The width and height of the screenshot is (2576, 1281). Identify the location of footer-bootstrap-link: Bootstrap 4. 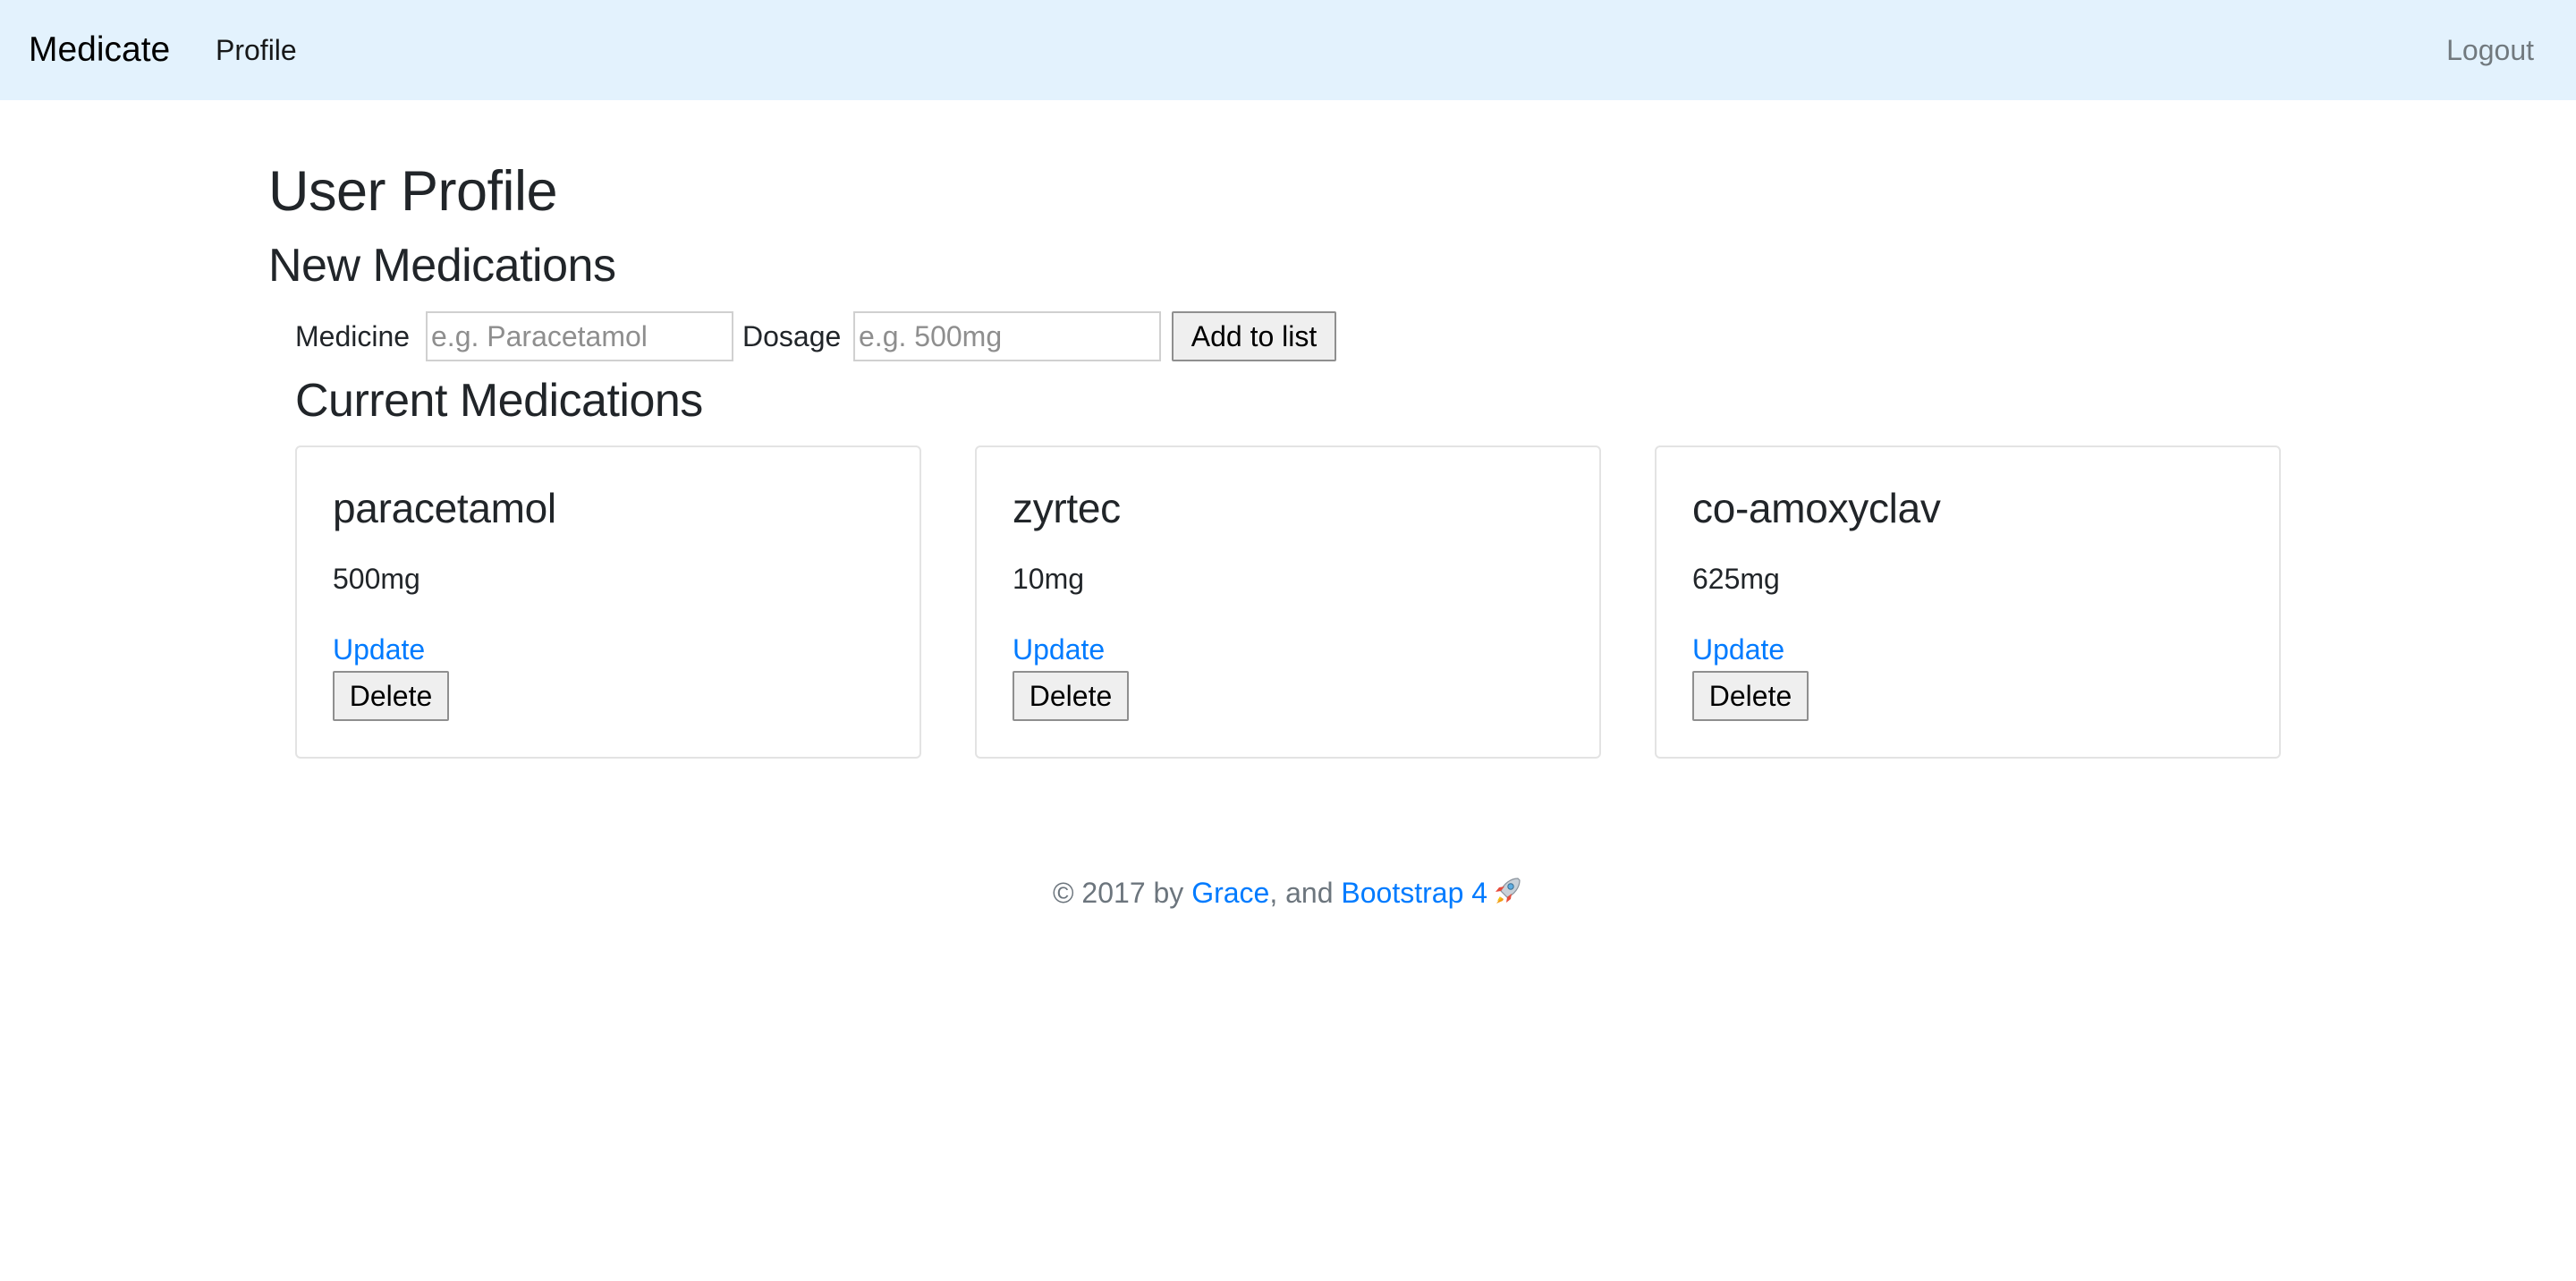
(1414, 893).